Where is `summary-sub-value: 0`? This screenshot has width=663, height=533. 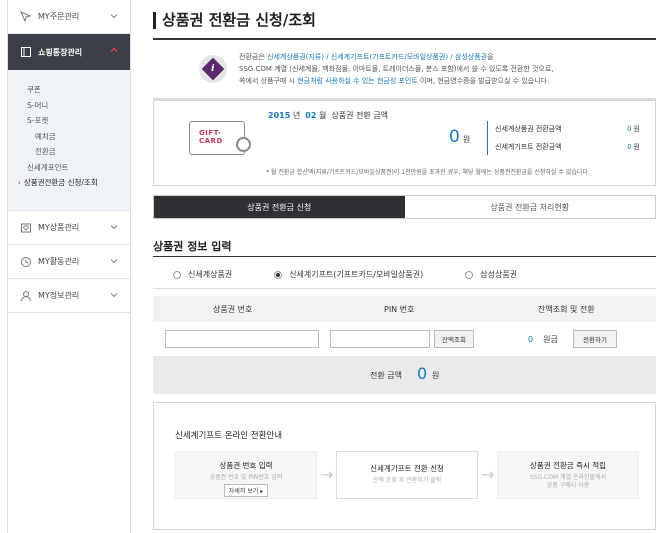
summary-sub-value: 0 is located at coordinates (629, 129).